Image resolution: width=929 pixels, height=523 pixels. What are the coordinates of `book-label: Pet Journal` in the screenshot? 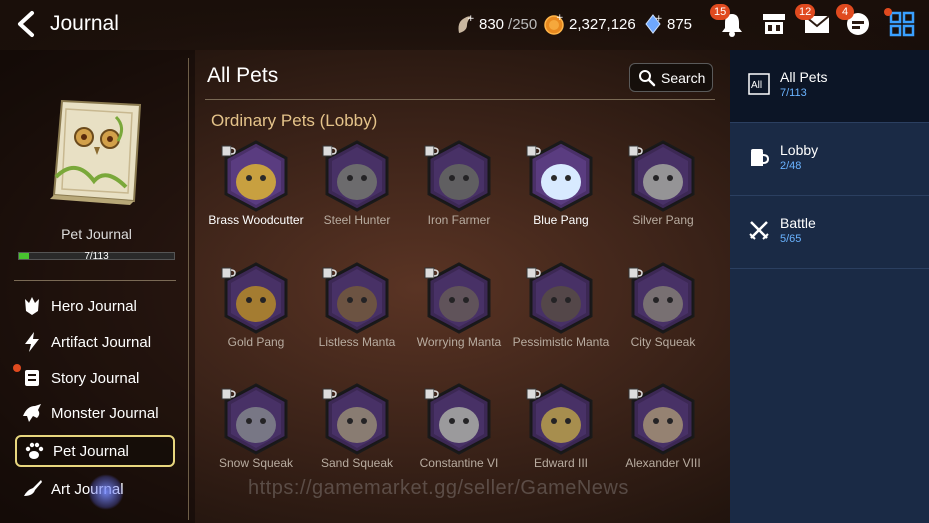 It's located at (96, 234).